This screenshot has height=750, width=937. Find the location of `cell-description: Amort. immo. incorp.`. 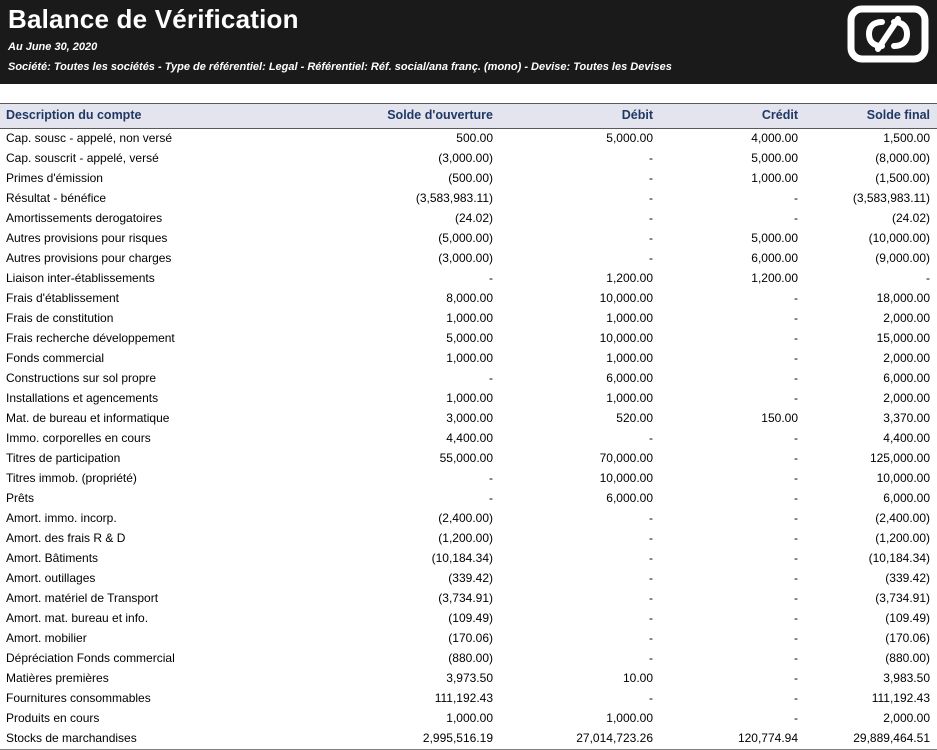

cell-description: Amort. immo. incorp. is located at coordinates (61, 518).